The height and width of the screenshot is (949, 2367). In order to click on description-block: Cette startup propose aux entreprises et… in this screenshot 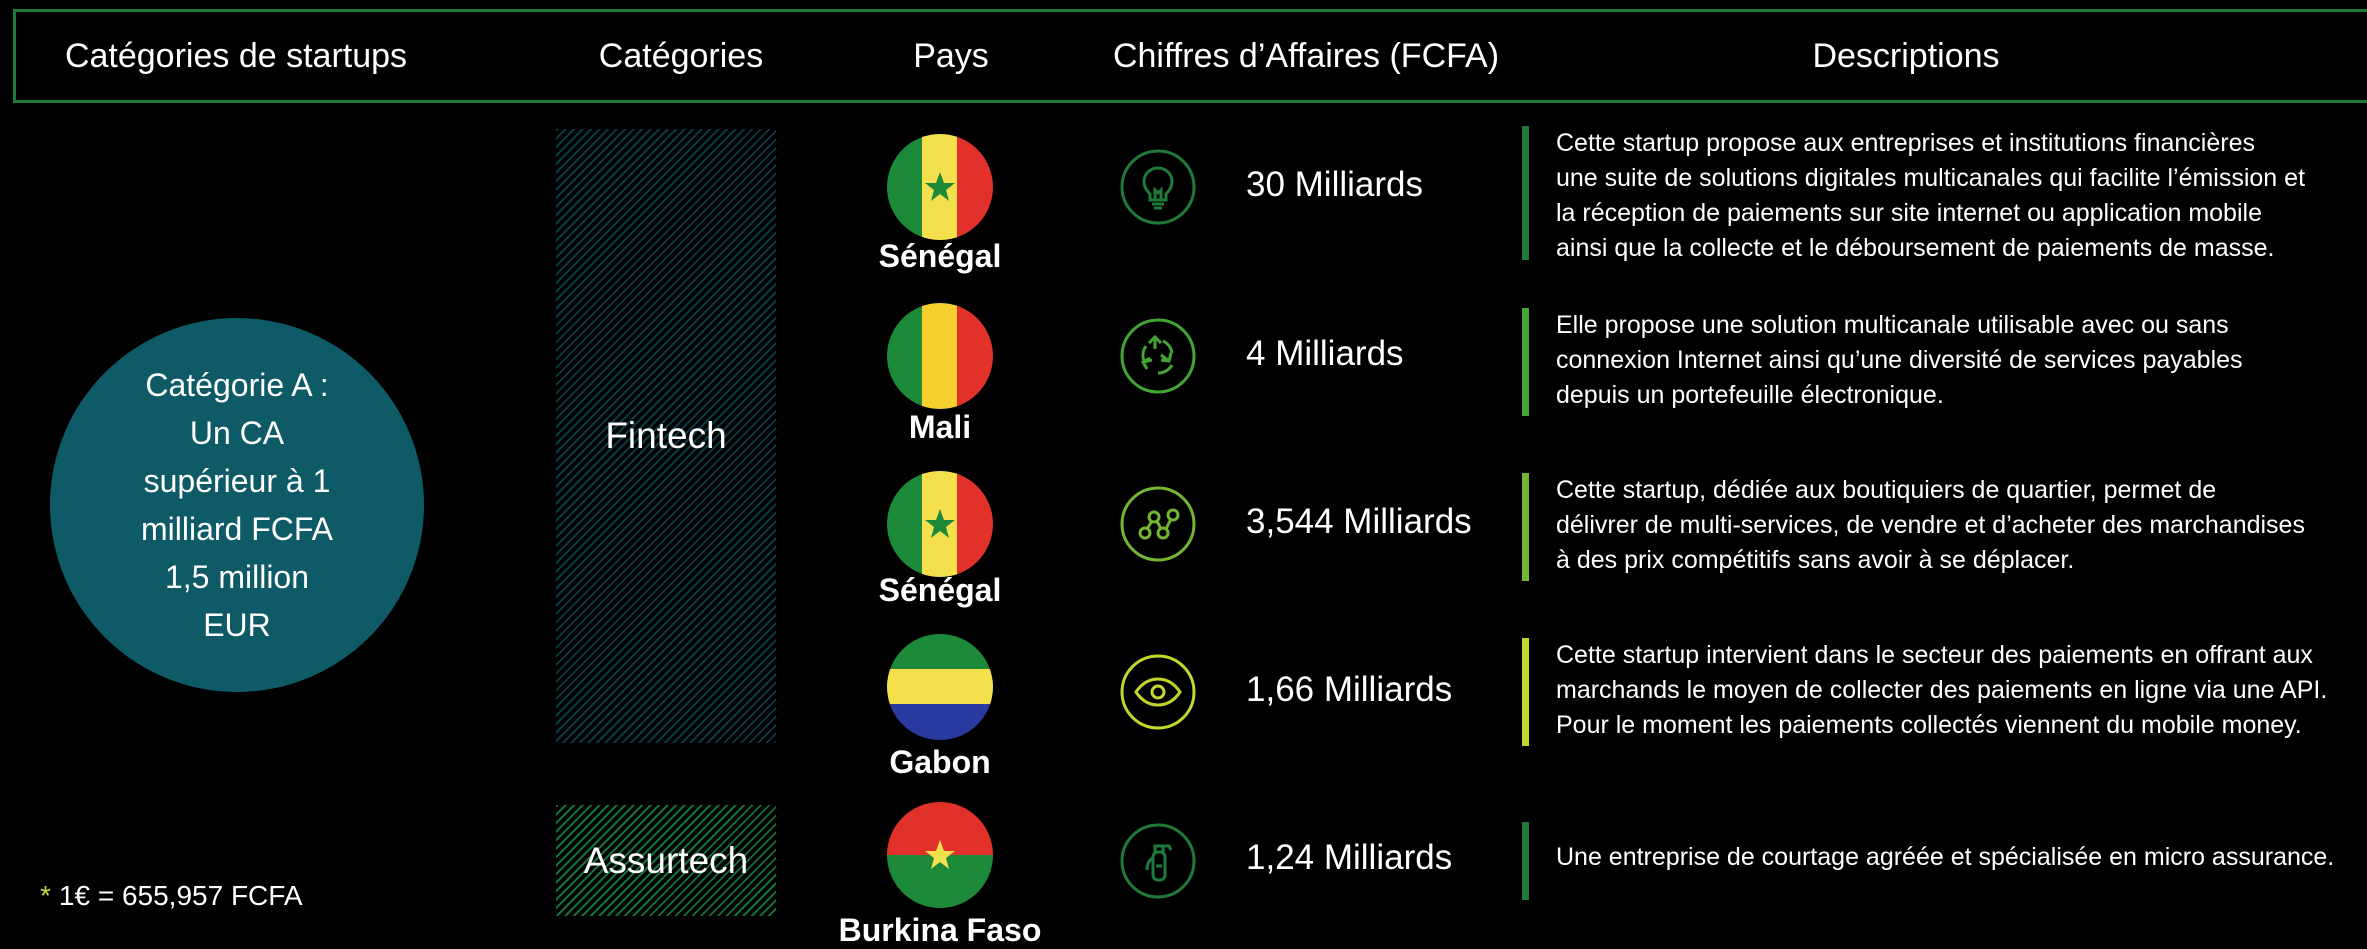, I will do `click(1944, 194)`.